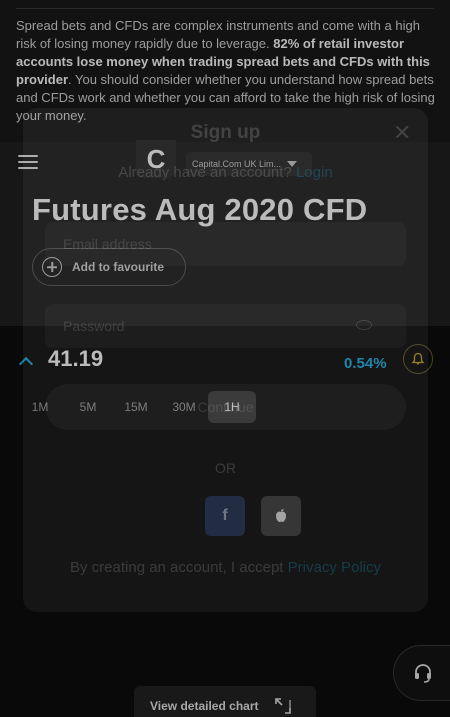  I want to click on modal-title: Sign up, so click(225, 132).